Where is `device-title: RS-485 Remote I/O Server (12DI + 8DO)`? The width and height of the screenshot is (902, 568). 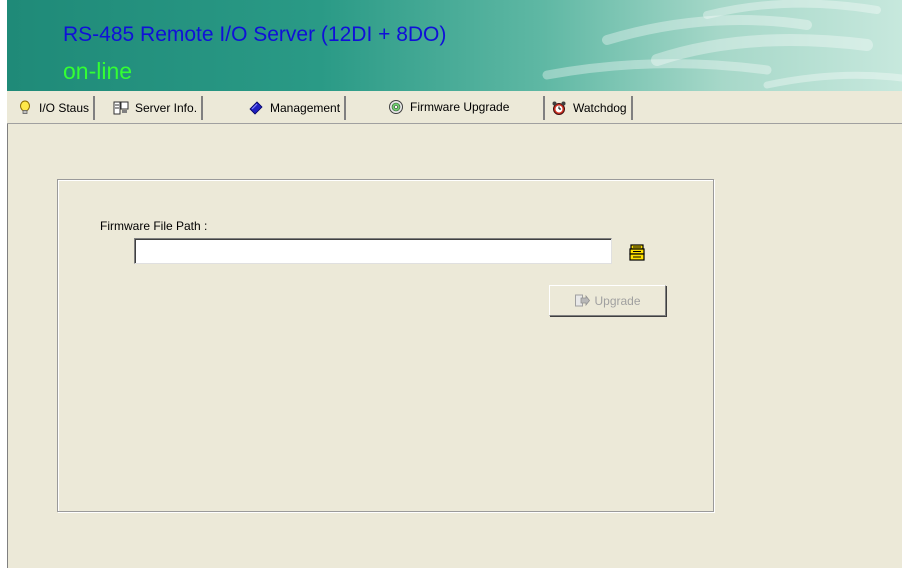 device-title: RS-485 Remote I/O Server (12DI + 8DO) is located at coordinates (255, 34).